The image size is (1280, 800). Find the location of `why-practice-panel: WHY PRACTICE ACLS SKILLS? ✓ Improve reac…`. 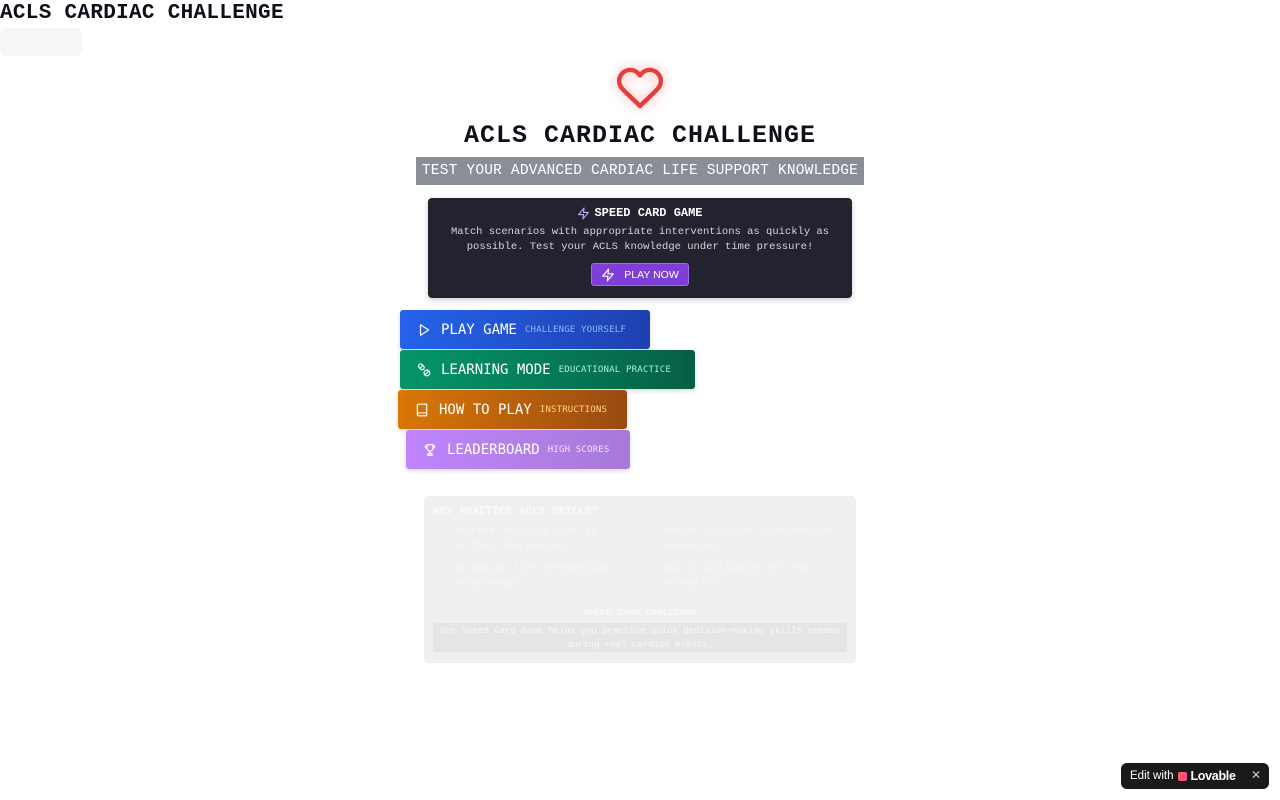

why-practice-panel: WHY PRACTICE ACLS SKILLS? ✓ Improve reac… is located at coordinates (640, 579).